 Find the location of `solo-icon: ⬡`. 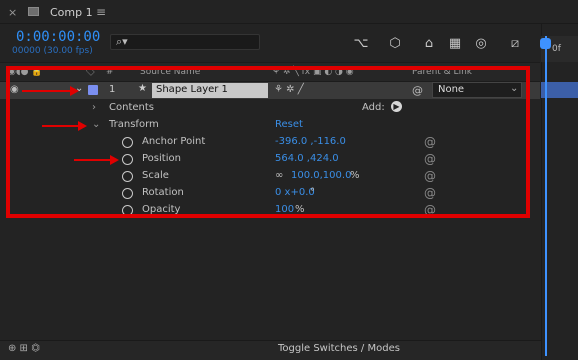

solo-icon: ⬡ is located at coordinates (395, 43).